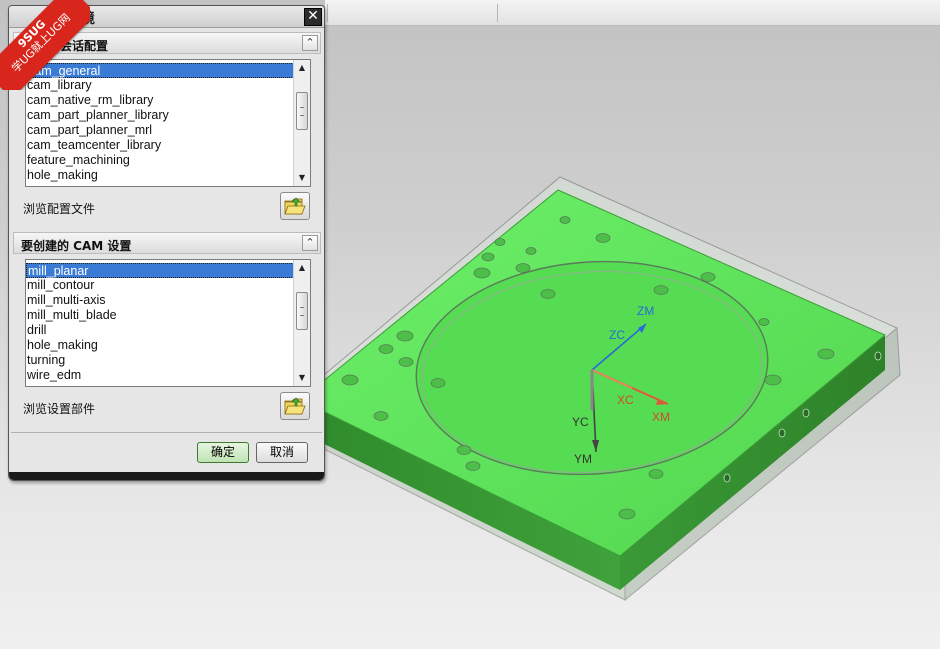 This screenshot has height=649, width=940. What do you see at coordinates (160, 145) in the screenshot?
I see `session-config-item: cam_teamcenter_library` at bounding box center [160, 145].